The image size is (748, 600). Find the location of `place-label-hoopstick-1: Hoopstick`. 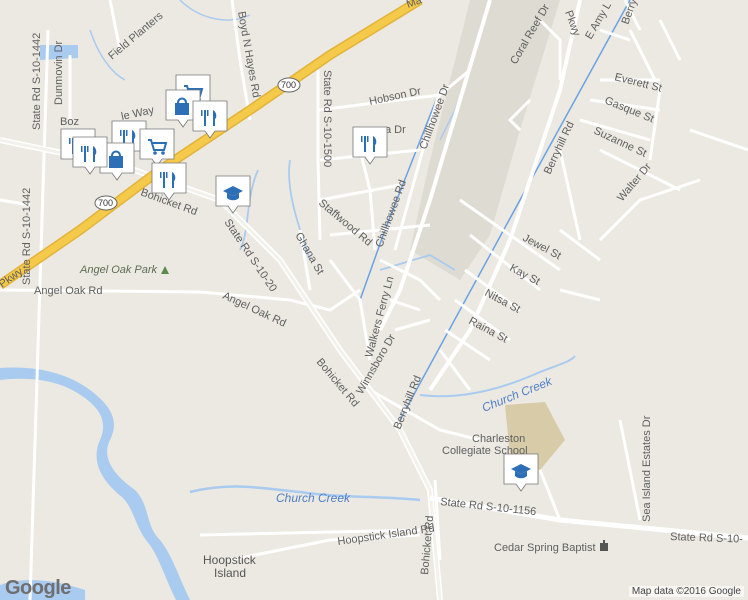

place-label-hoopstick-1: Hoopstick is located at coordinates (230, 560).